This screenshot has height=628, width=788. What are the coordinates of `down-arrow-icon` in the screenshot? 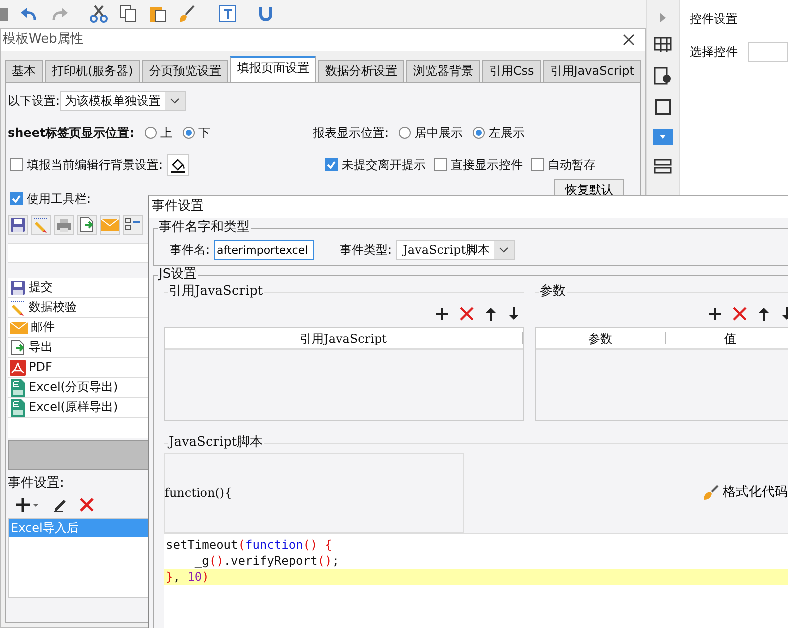 It's located at (514, 314).